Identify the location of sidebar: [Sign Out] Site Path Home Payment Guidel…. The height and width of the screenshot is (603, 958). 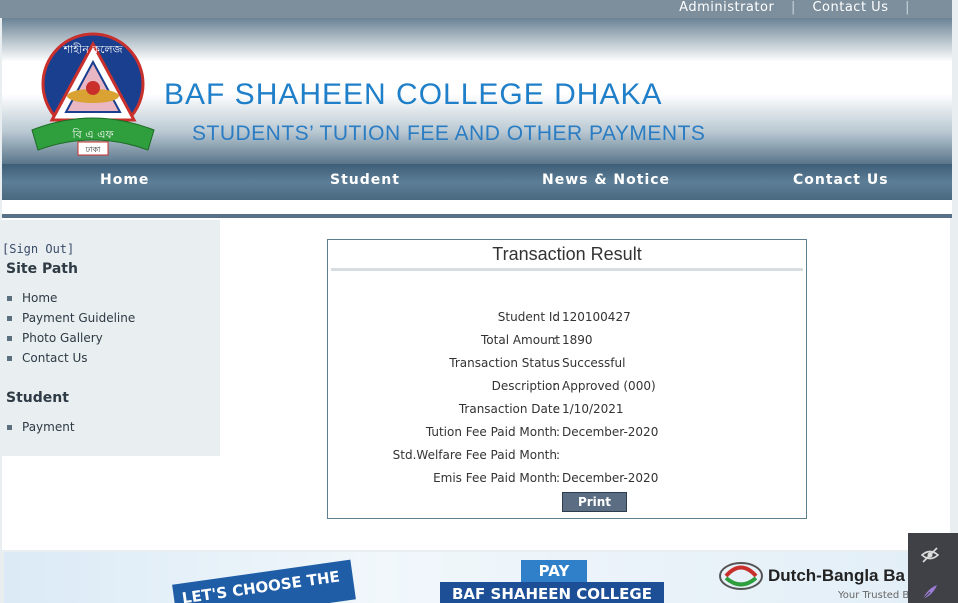
(111, 338).